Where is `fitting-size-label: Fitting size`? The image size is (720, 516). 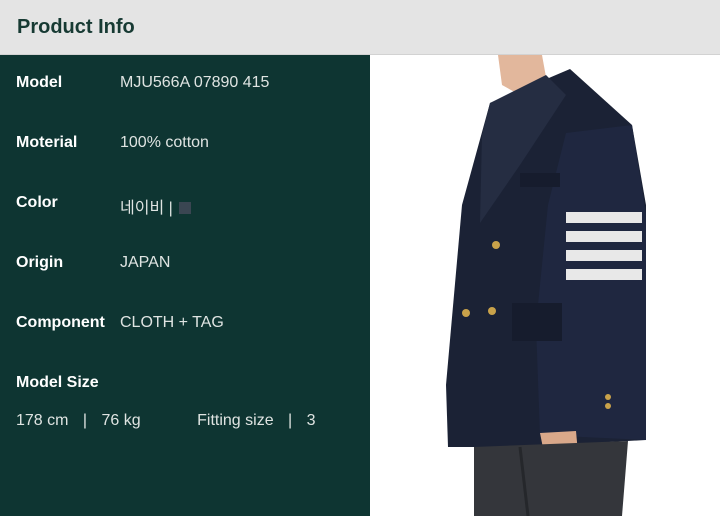
fitting-size-label: Fitting size is located at coordinates (235, 420).